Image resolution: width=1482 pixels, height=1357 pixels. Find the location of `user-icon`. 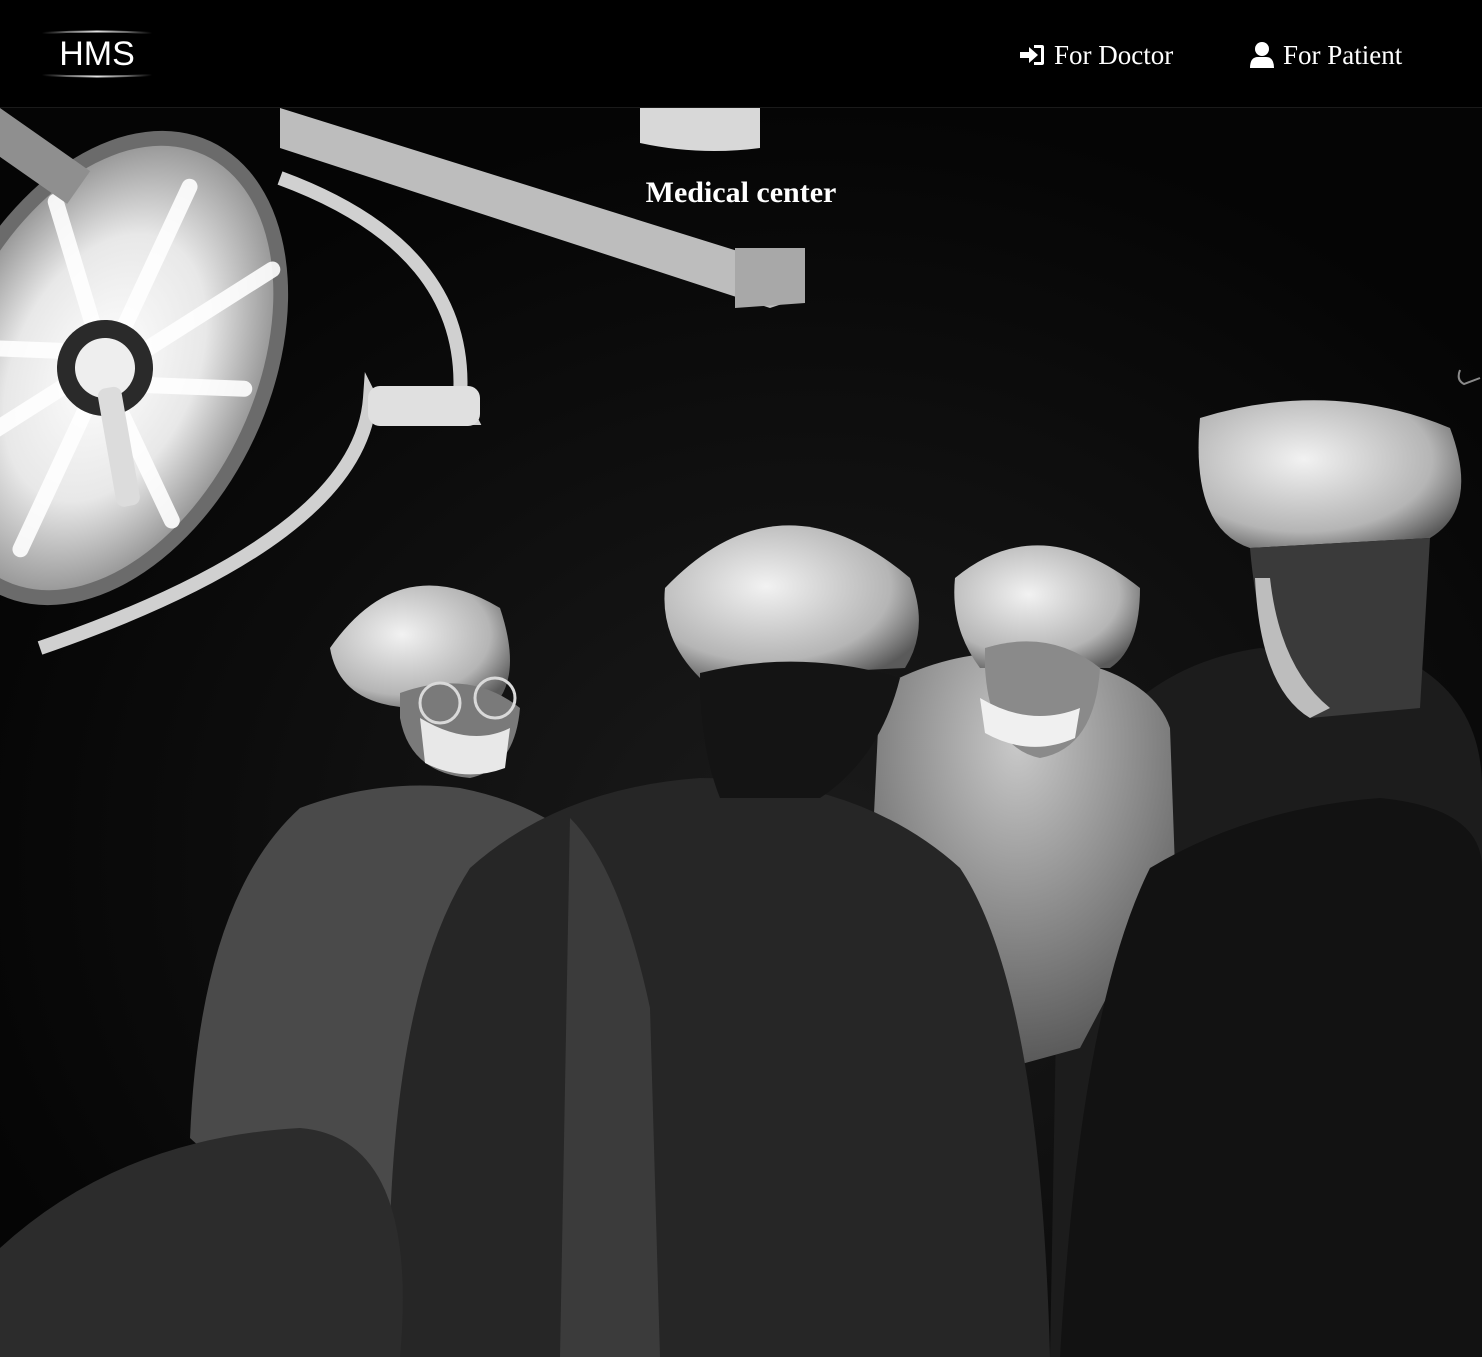

user-icon is located at coordinates (1262, 55).